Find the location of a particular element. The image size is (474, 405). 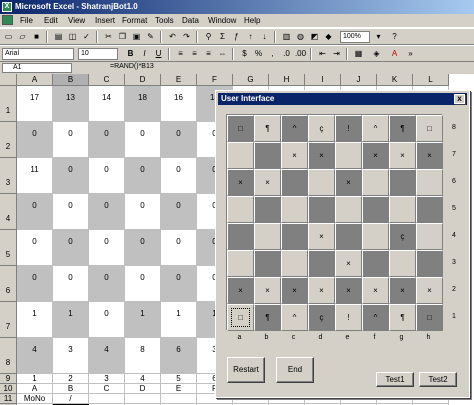

row-header: 10 is located at coordinates (8, 389).